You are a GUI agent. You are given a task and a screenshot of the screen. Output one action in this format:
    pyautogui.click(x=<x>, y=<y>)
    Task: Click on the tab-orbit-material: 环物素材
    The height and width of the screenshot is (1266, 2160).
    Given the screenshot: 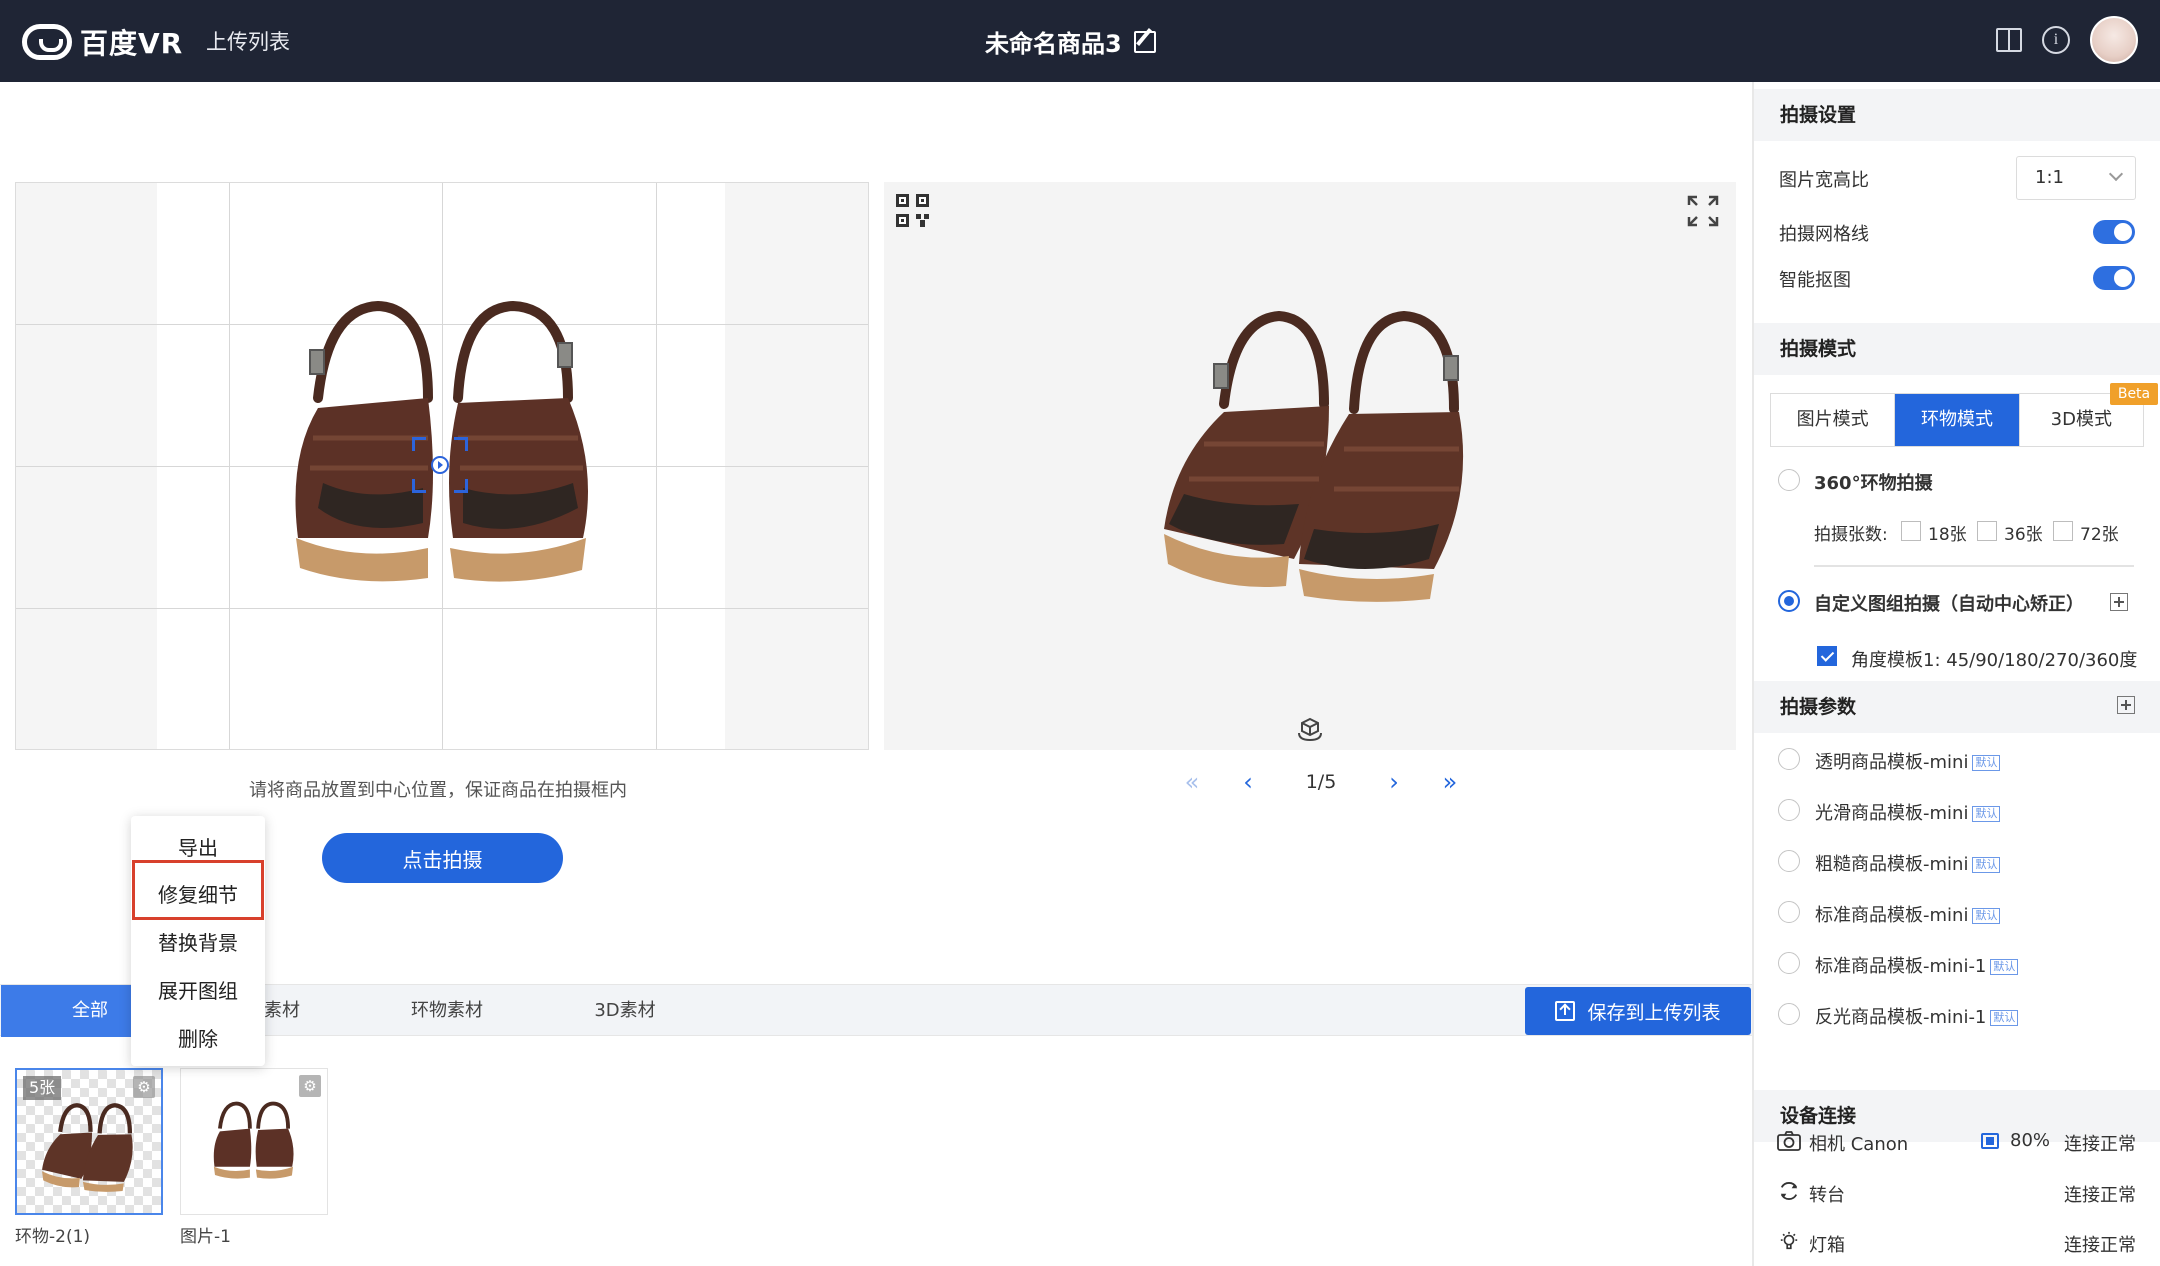 What is the action you would take?
    pyautogui.click(x=447, y=1011)
    